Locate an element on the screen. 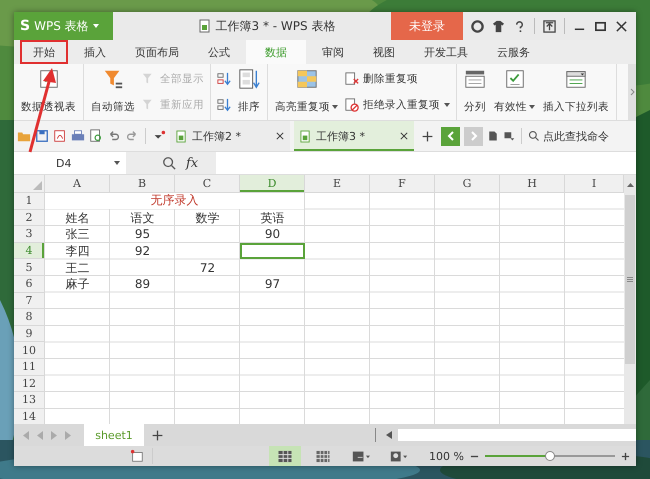 The width and height of the screenshot is (650, 479). menu-tab: 开发工具 is located at coordinates (446, 52).